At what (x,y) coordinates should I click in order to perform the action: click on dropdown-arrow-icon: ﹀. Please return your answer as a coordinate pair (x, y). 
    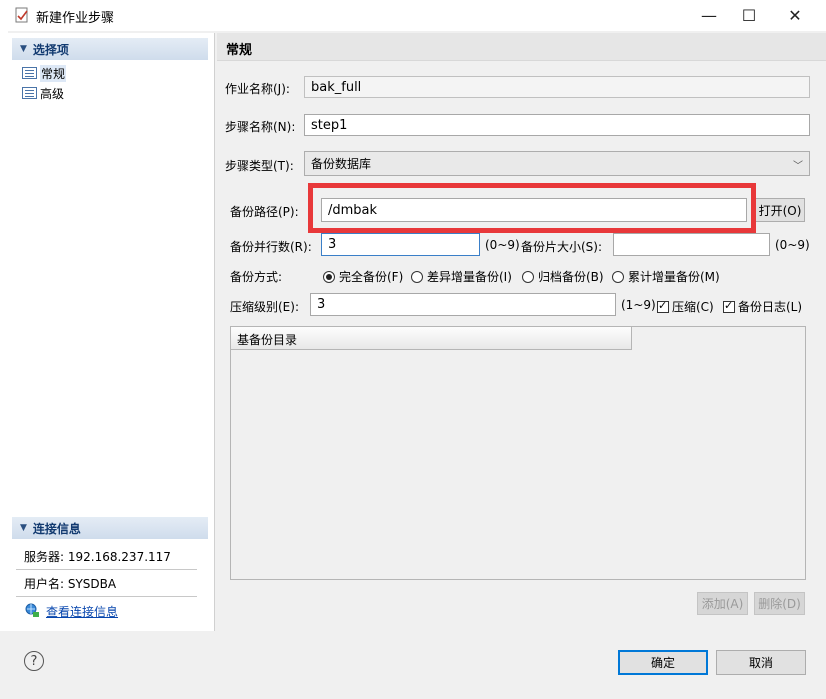
    Looking at the image, I should click on (798, 166).